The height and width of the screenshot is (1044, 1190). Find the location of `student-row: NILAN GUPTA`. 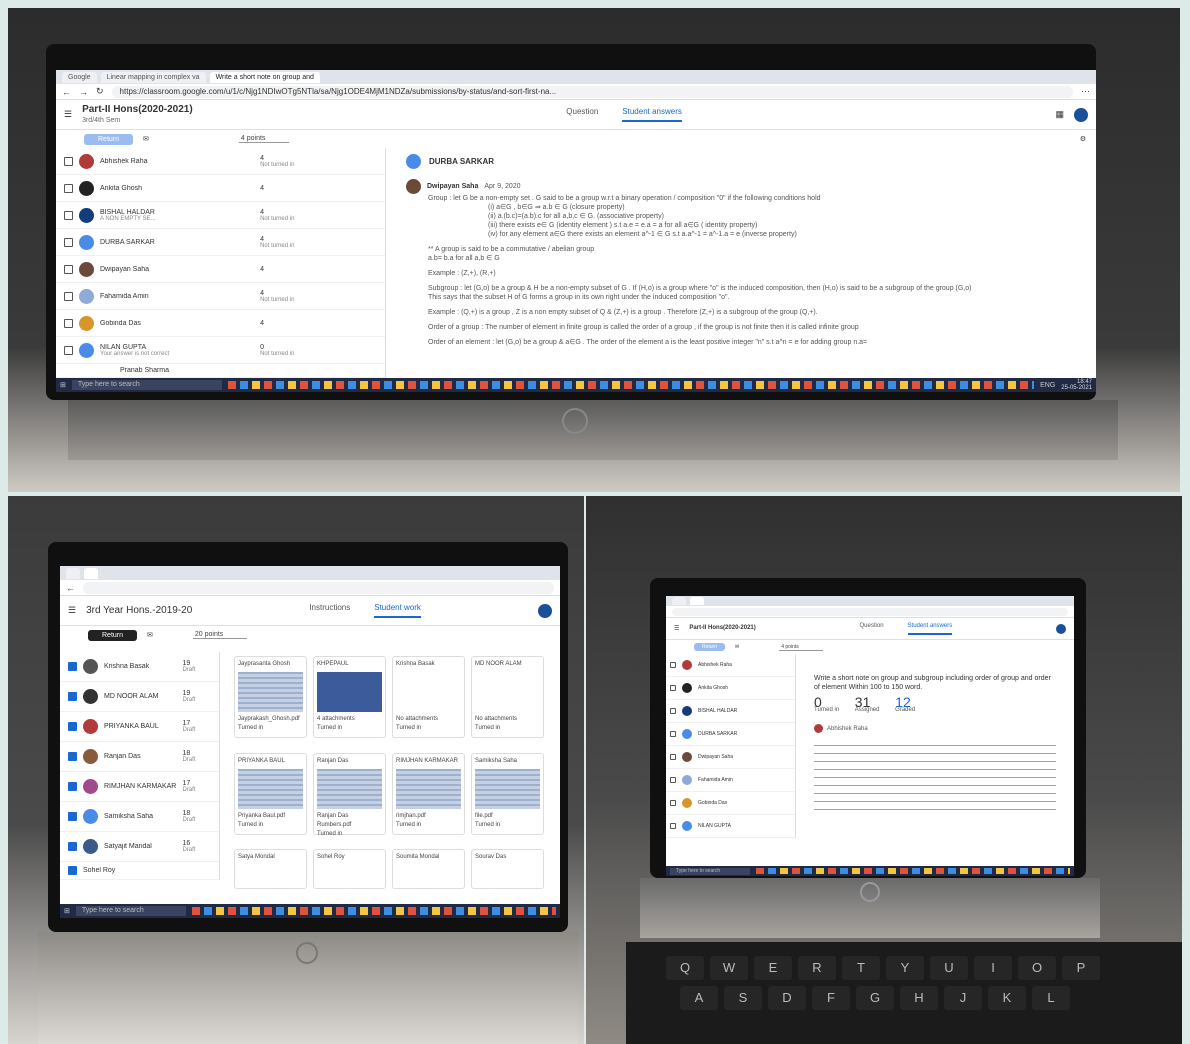

student-row: NILAN GUPTA is located at coordinates (730, 826).